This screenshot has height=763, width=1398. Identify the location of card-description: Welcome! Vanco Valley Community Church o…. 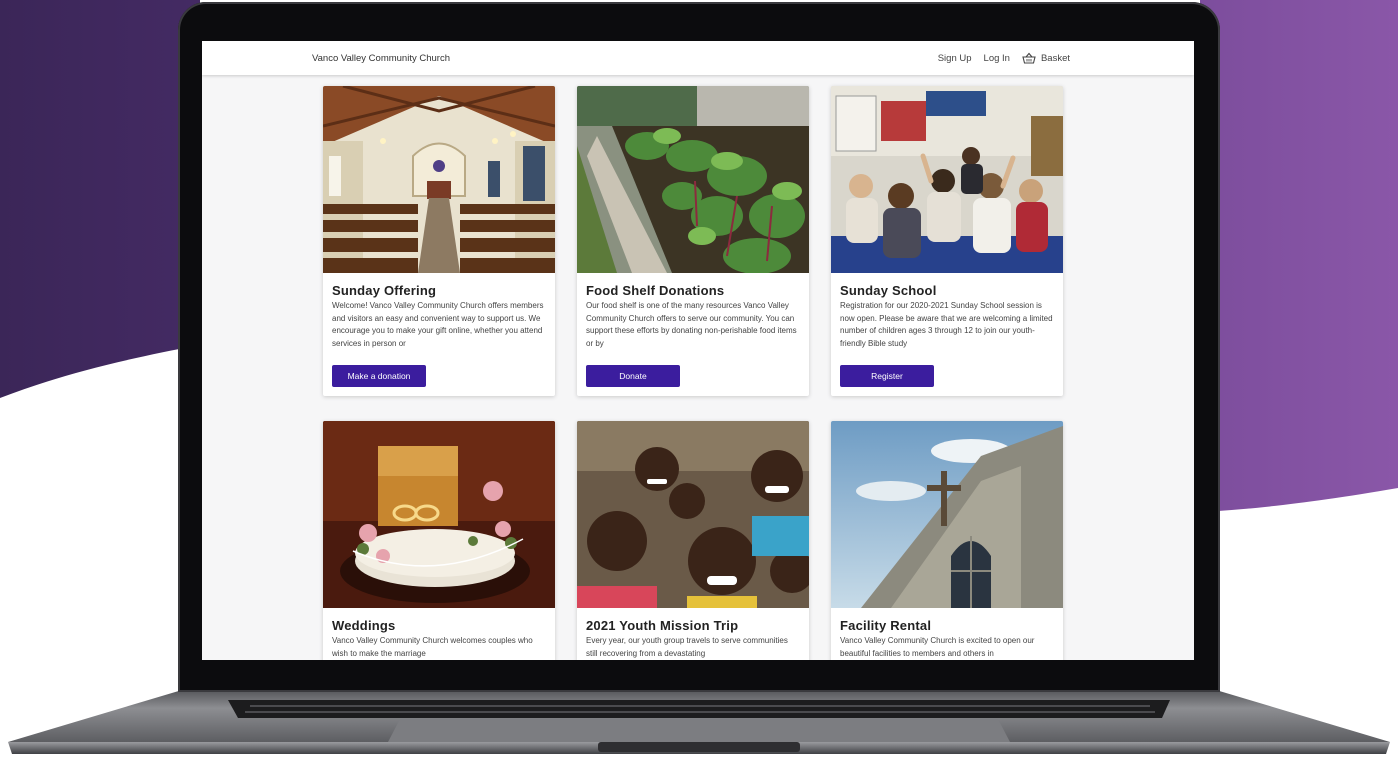
(438, 324).